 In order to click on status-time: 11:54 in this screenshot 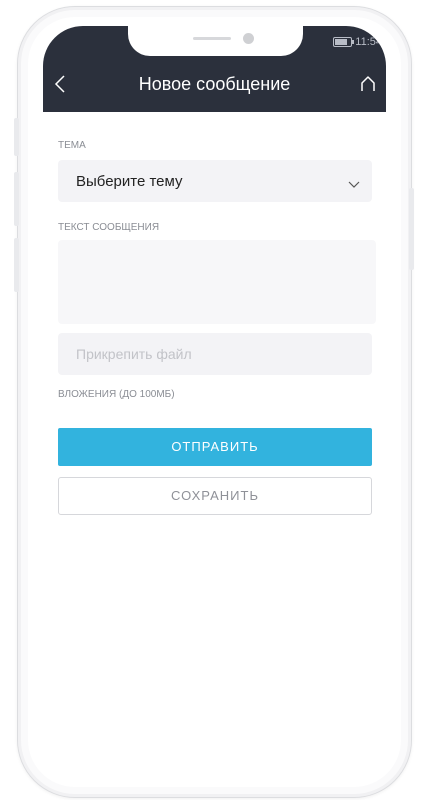, I will do `click(368, 42)`.